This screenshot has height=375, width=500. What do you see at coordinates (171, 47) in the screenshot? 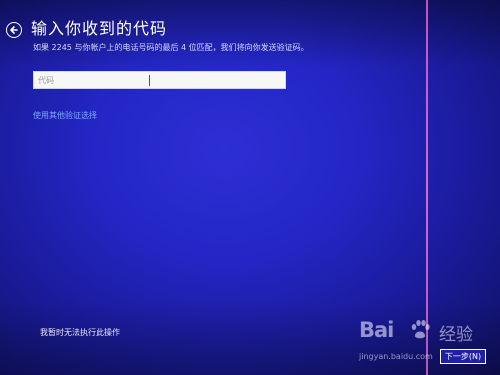
I see `instruction-text: 如果 2245 与你帐户上的电话号码的最后 4 位匹配，我们将向你发送验证码。` at bounding box center [171, 47].